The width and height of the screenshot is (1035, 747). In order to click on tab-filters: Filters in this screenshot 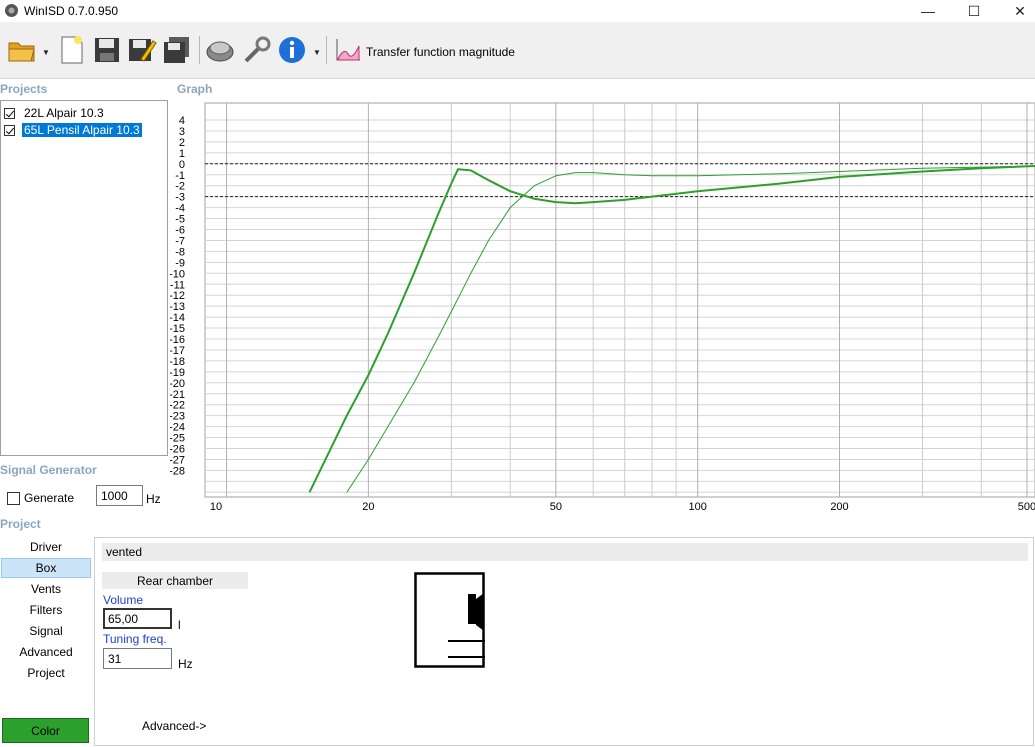, I will do `click(46, 610)`.